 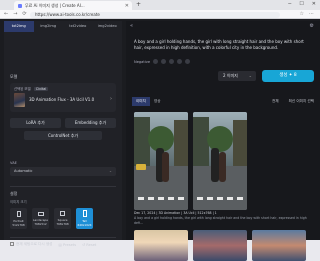 What do you see at coordinates (19, 100) in the screenshot?
I see `model-thumbnail` at bounding box center [19, 100].